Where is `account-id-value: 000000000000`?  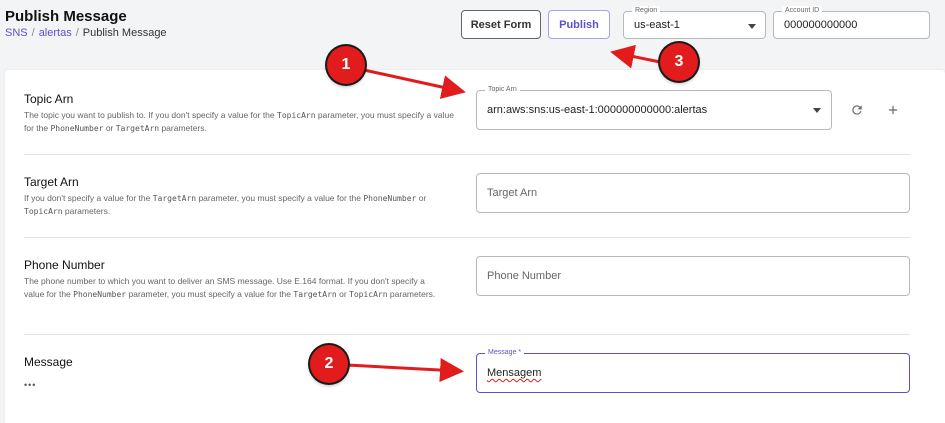 account-id-value: 000000000000 is located at coordinates (821, 25).